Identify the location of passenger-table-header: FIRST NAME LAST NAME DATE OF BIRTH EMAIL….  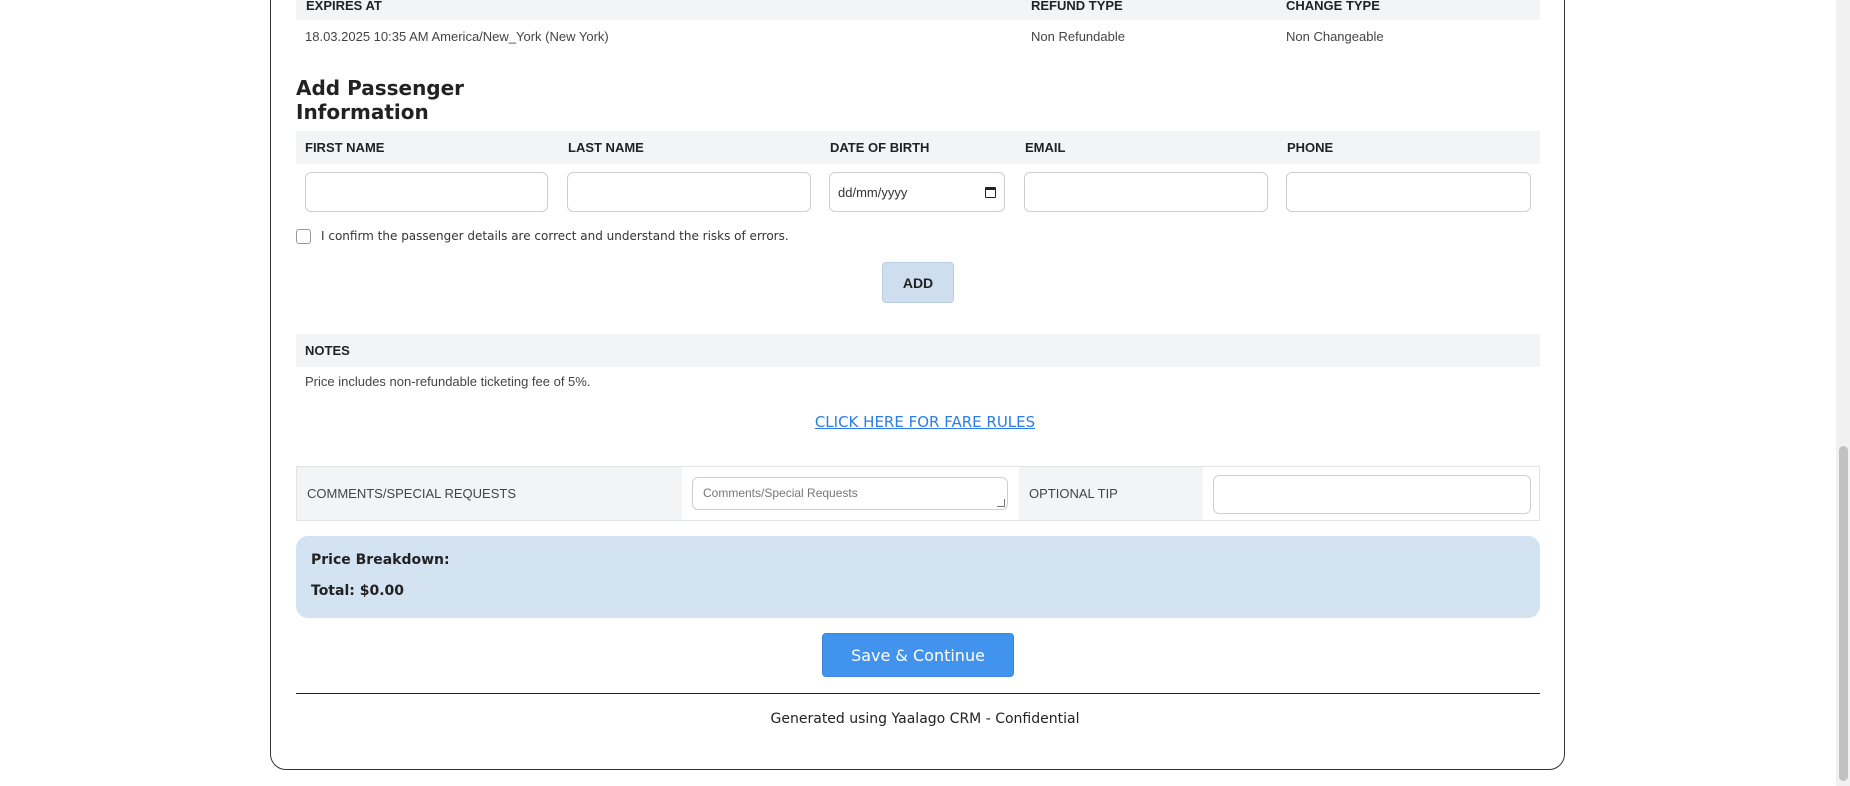
(918, 147).